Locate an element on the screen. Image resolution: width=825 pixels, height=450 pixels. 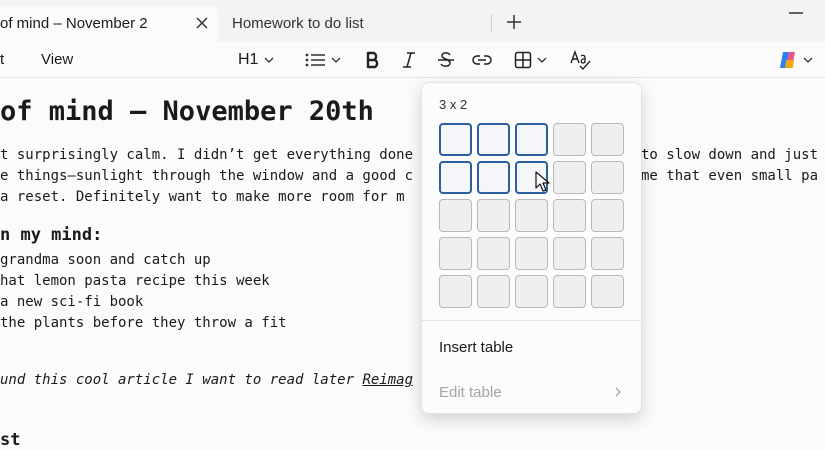
document-title: of mind – November 20th is located at coordinates (187, 111).